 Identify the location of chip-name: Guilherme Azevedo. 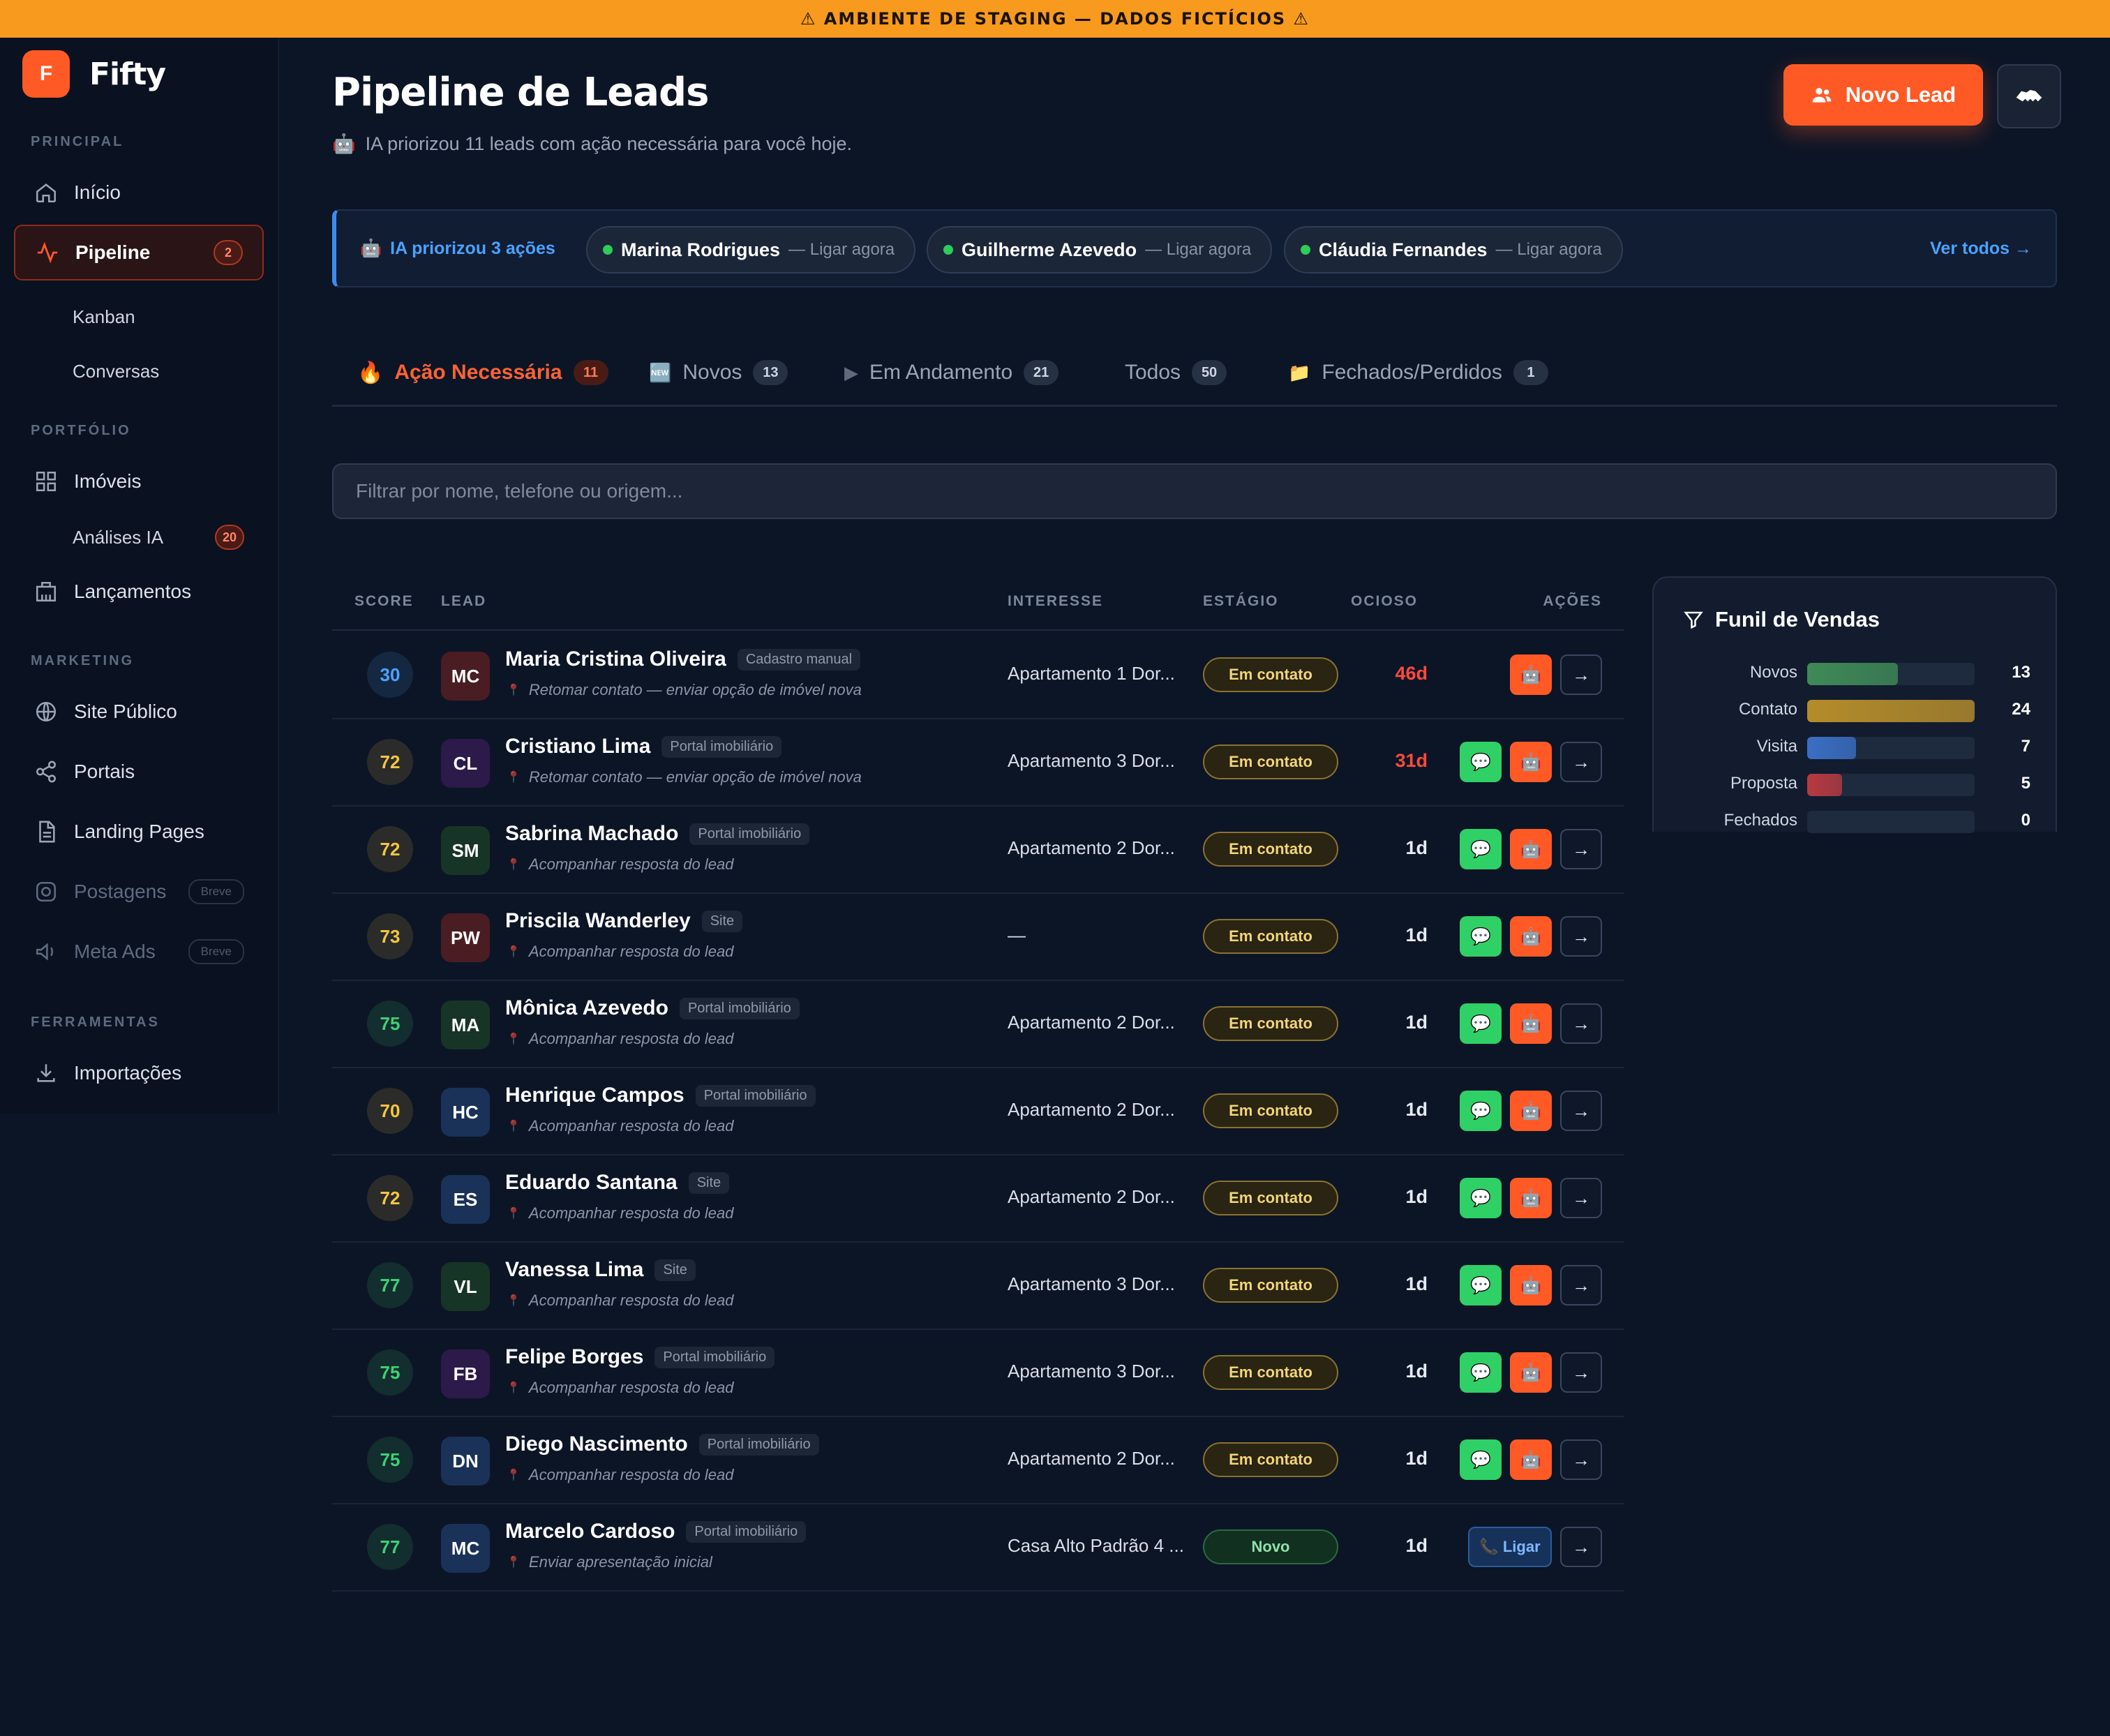
(1049, 249).